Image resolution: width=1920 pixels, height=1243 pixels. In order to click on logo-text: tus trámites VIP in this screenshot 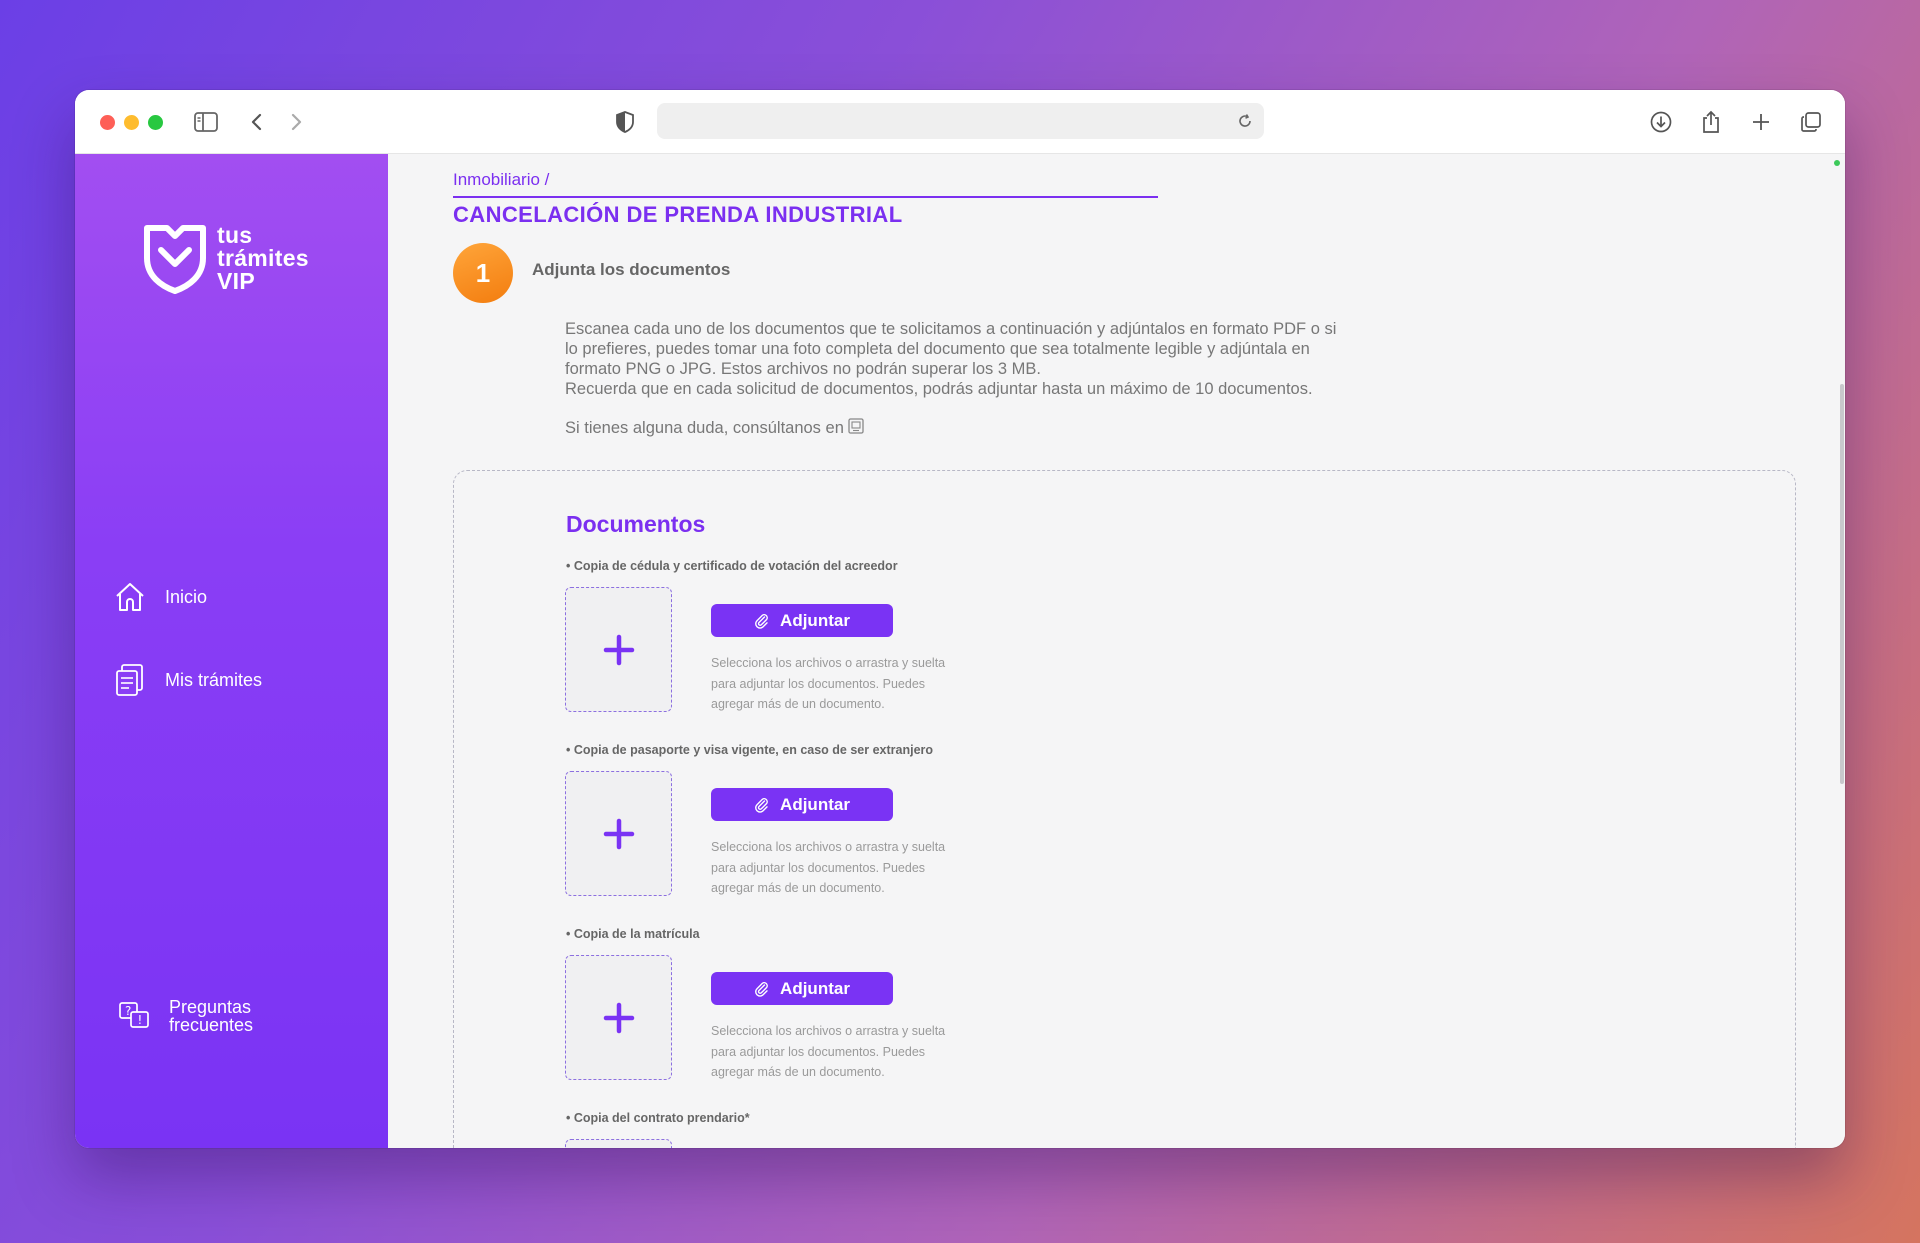, I will do `click(263, 258)`.